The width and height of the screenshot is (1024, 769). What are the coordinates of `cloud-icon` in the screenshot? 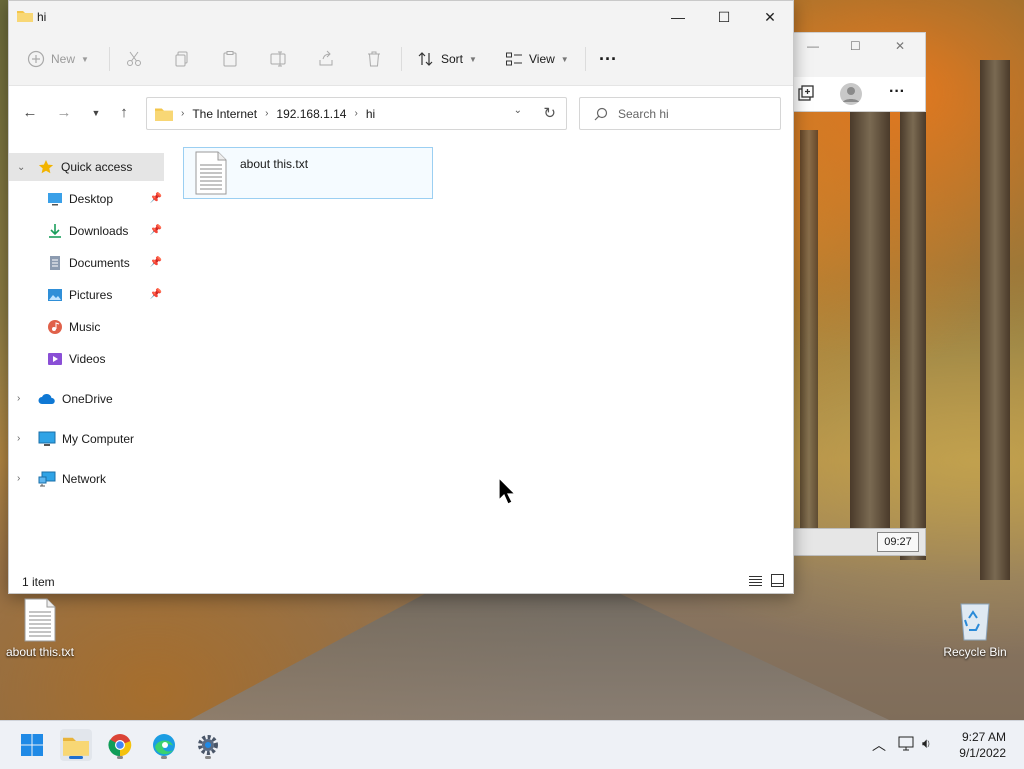 It's located at (46, 398).